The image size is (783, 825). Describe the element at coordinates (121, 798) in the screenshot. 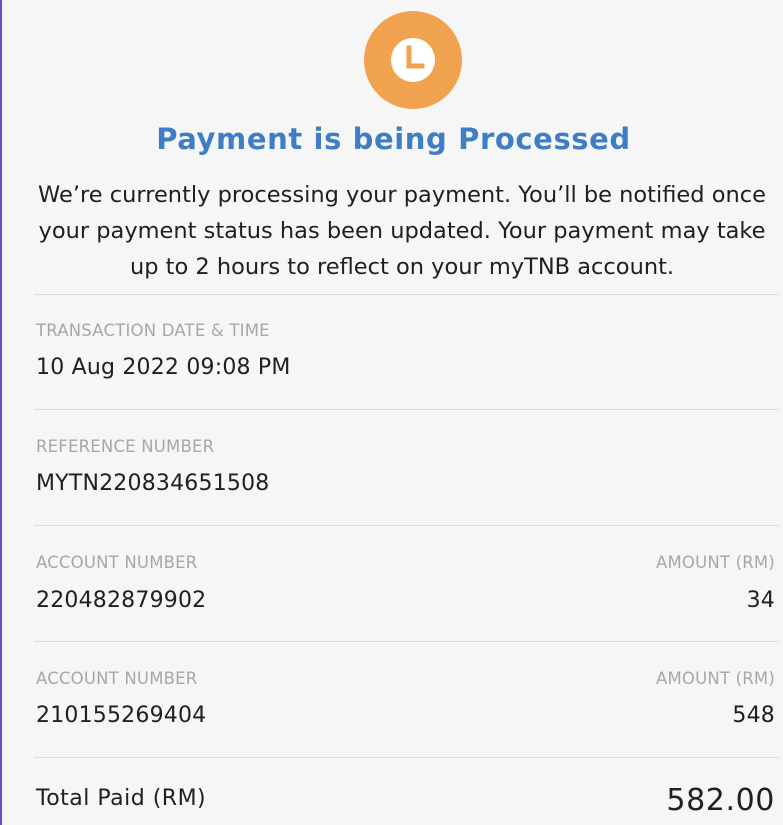

I see `total-paid-label: Total Paid (RM)` at that location.